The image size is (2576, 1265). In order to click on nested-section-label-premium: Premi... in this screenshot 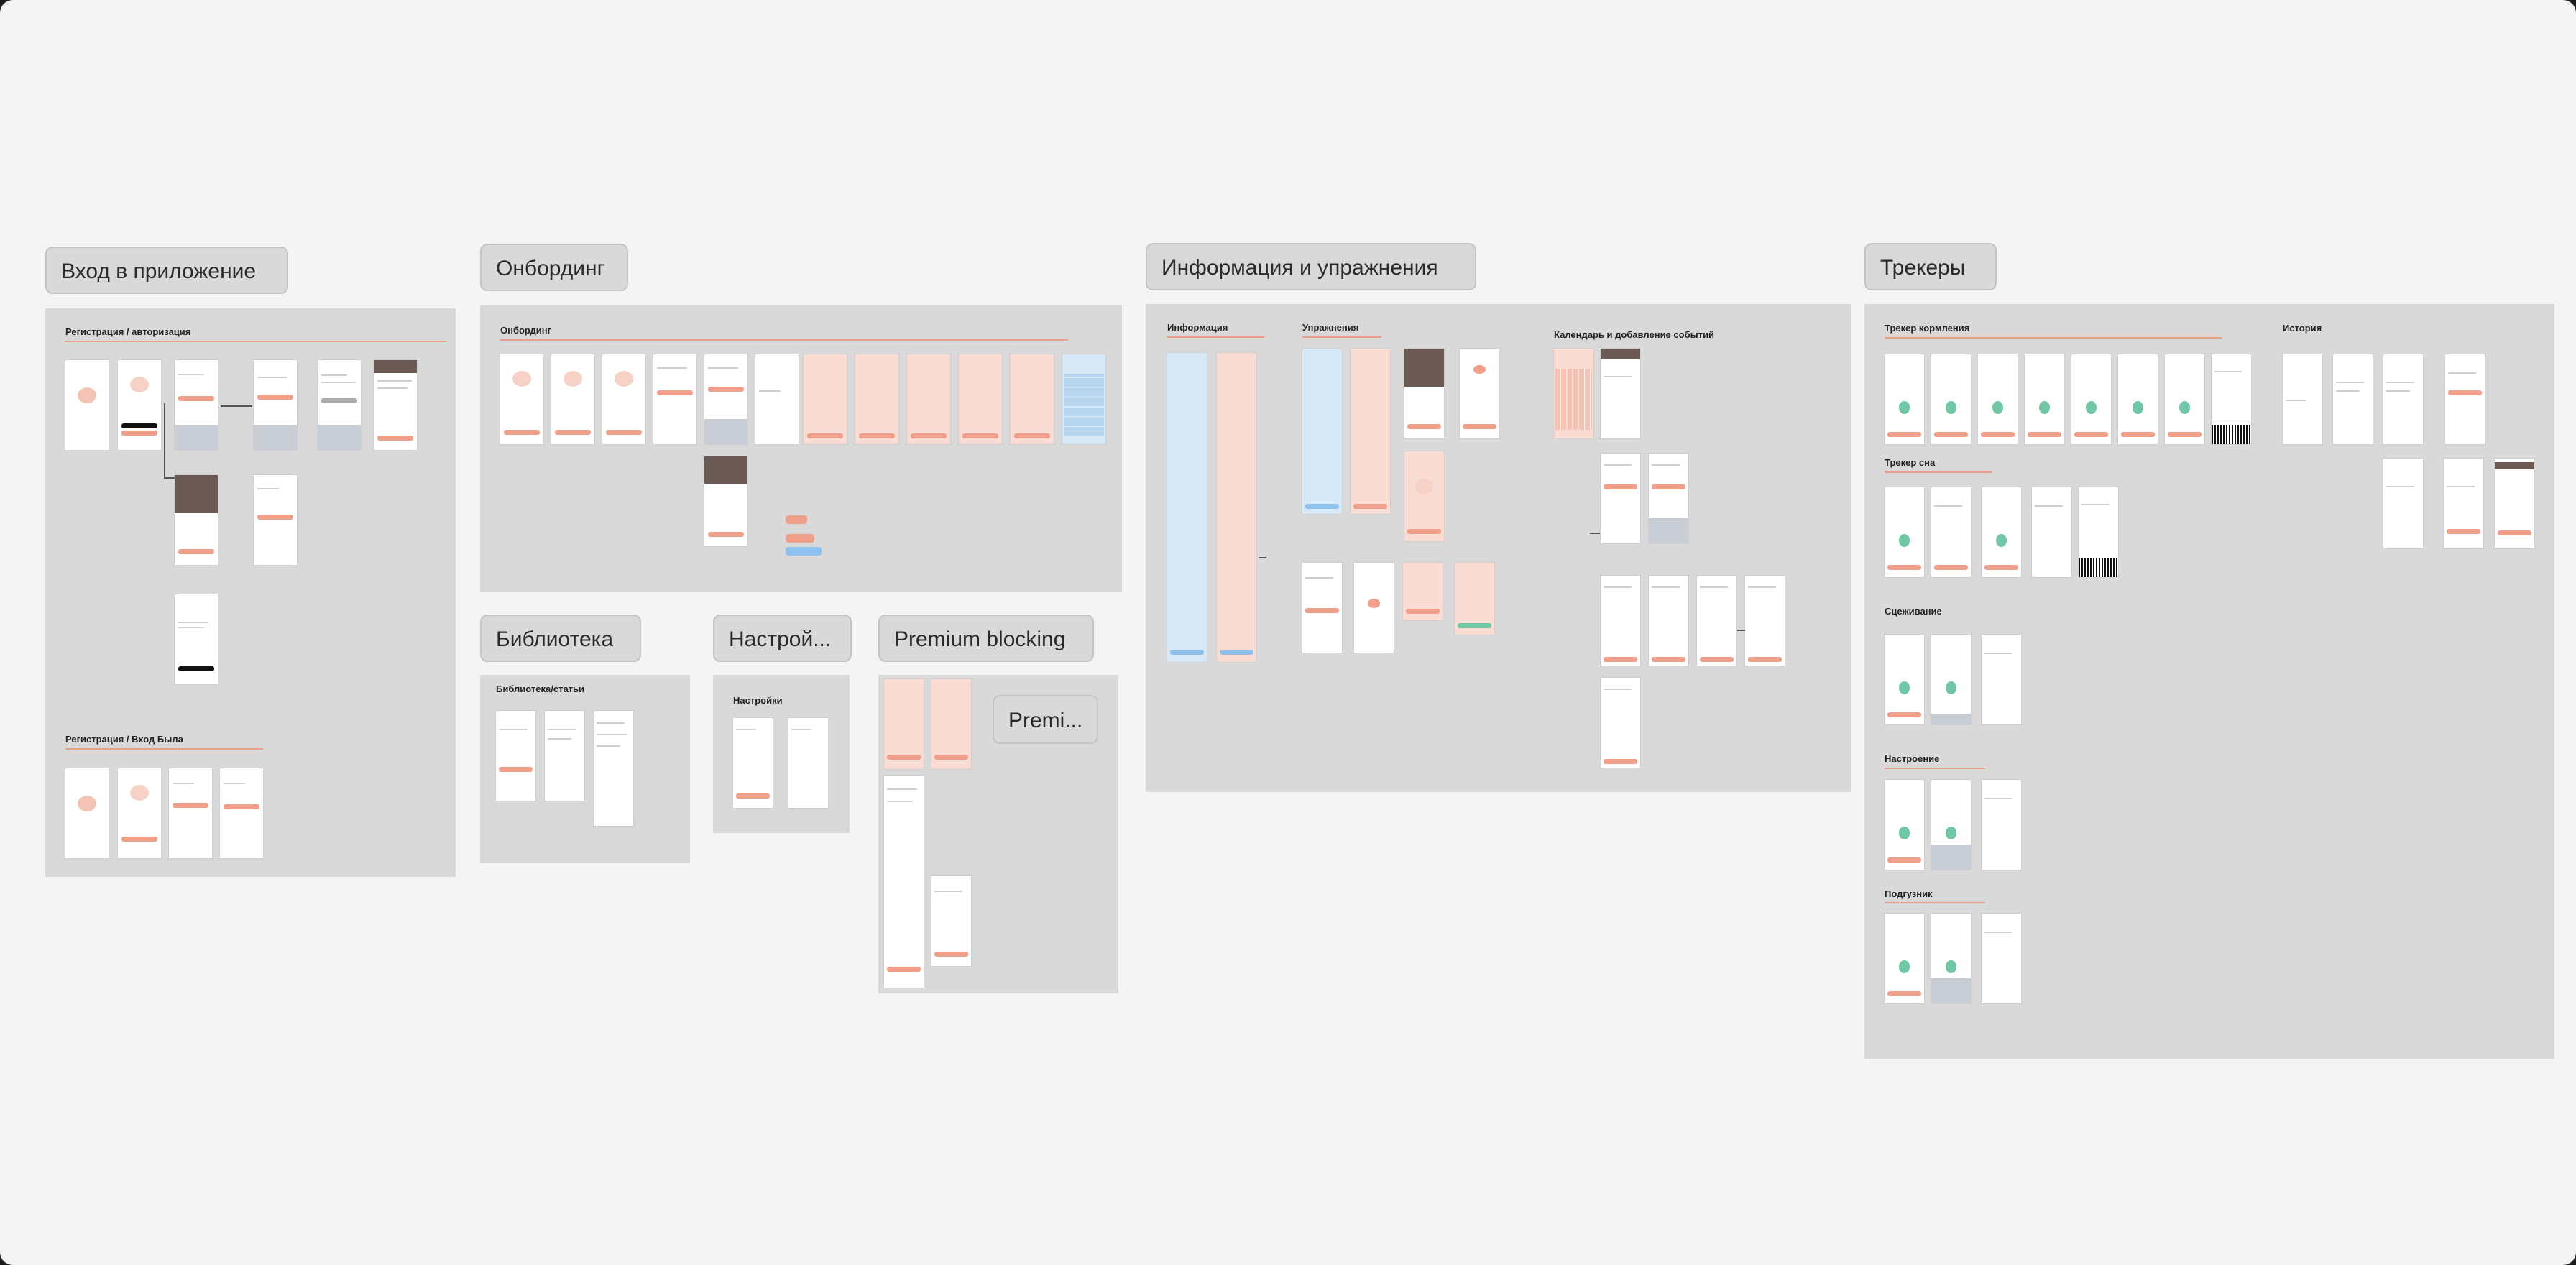, I will do `click(1045, 719)`.